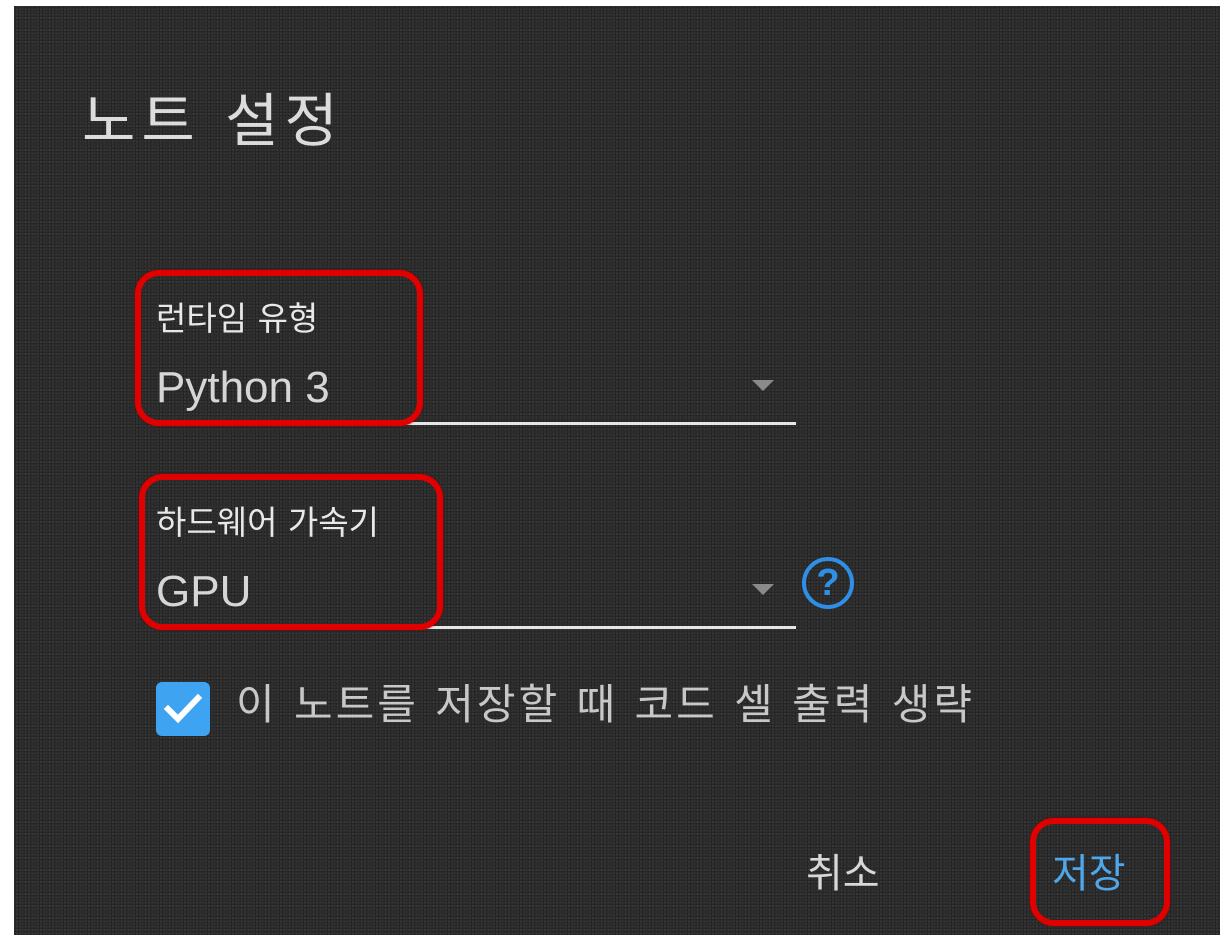 The image size is (1220, 935). Describe the element at coordinates (291, 552) in the screenshot. I see `accelerator-highlight-annotation` at that location.